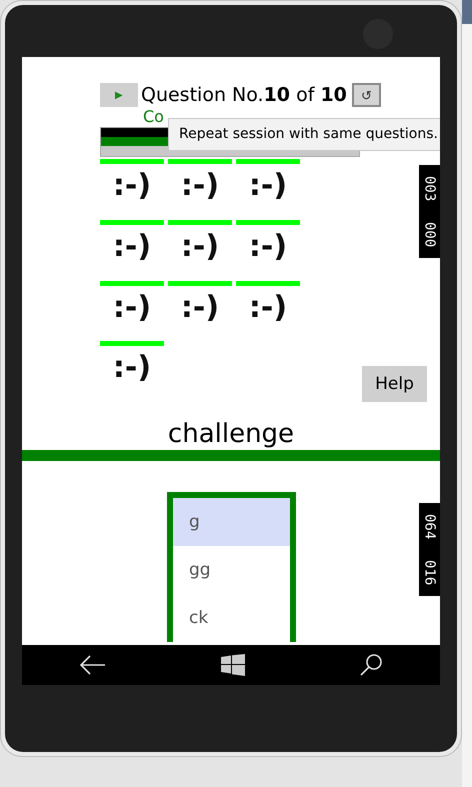 The image size is (472, 787). What do you see at coordinates (429, 211) in the screenshot?
I see `frame-counter: 003 000` at bounding box center [429, 211].